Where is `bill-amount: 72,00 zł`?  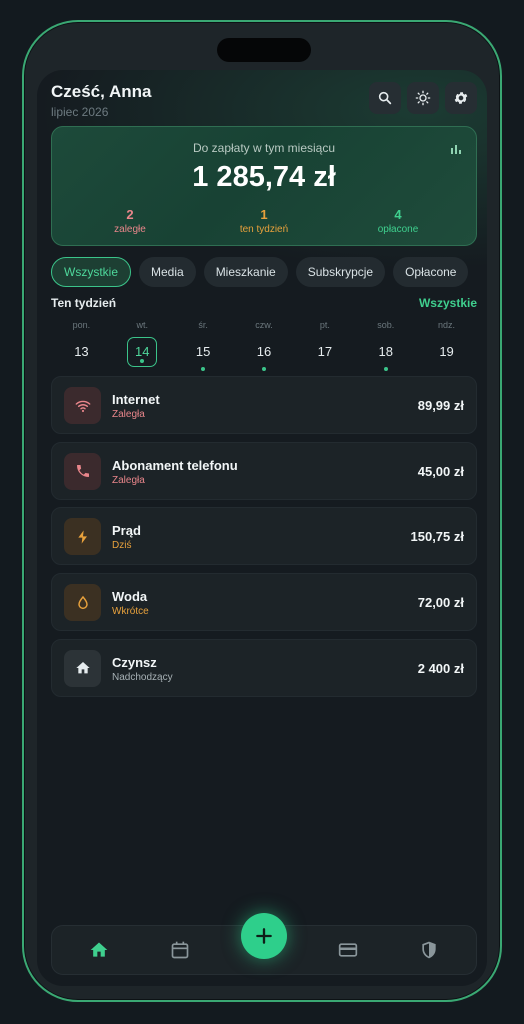 bill-amount: 72,00 zł is located at coordinates (440, 603).